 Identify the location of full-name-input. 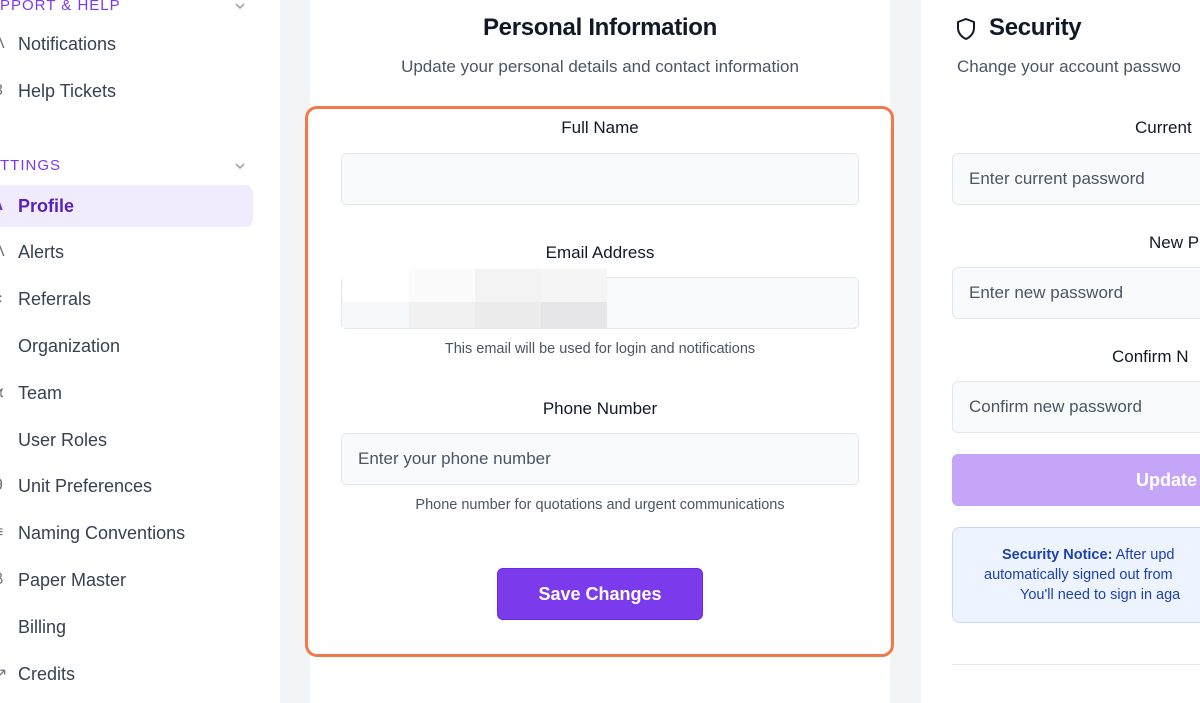
(600, 179).